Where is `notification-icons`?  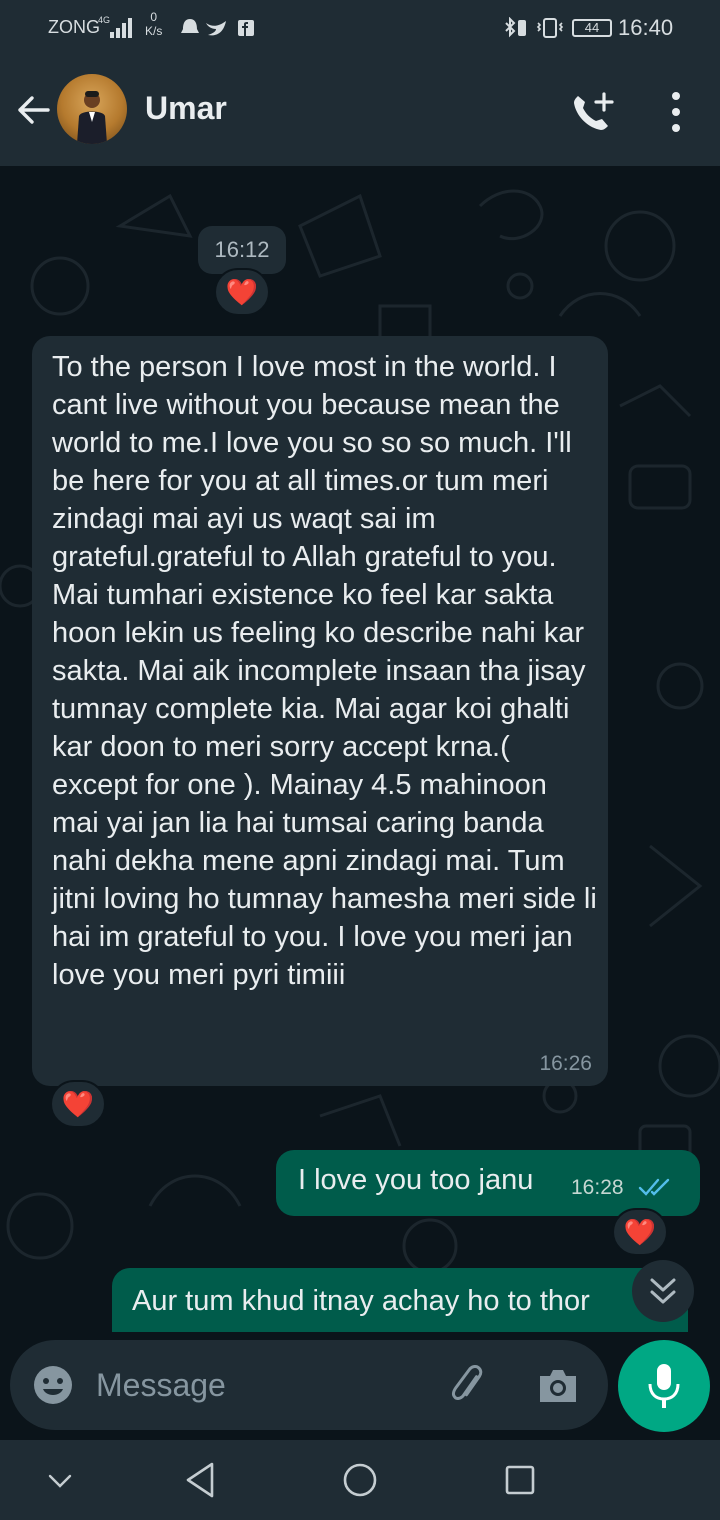
notification-icons is located at coordinates (217, 27).